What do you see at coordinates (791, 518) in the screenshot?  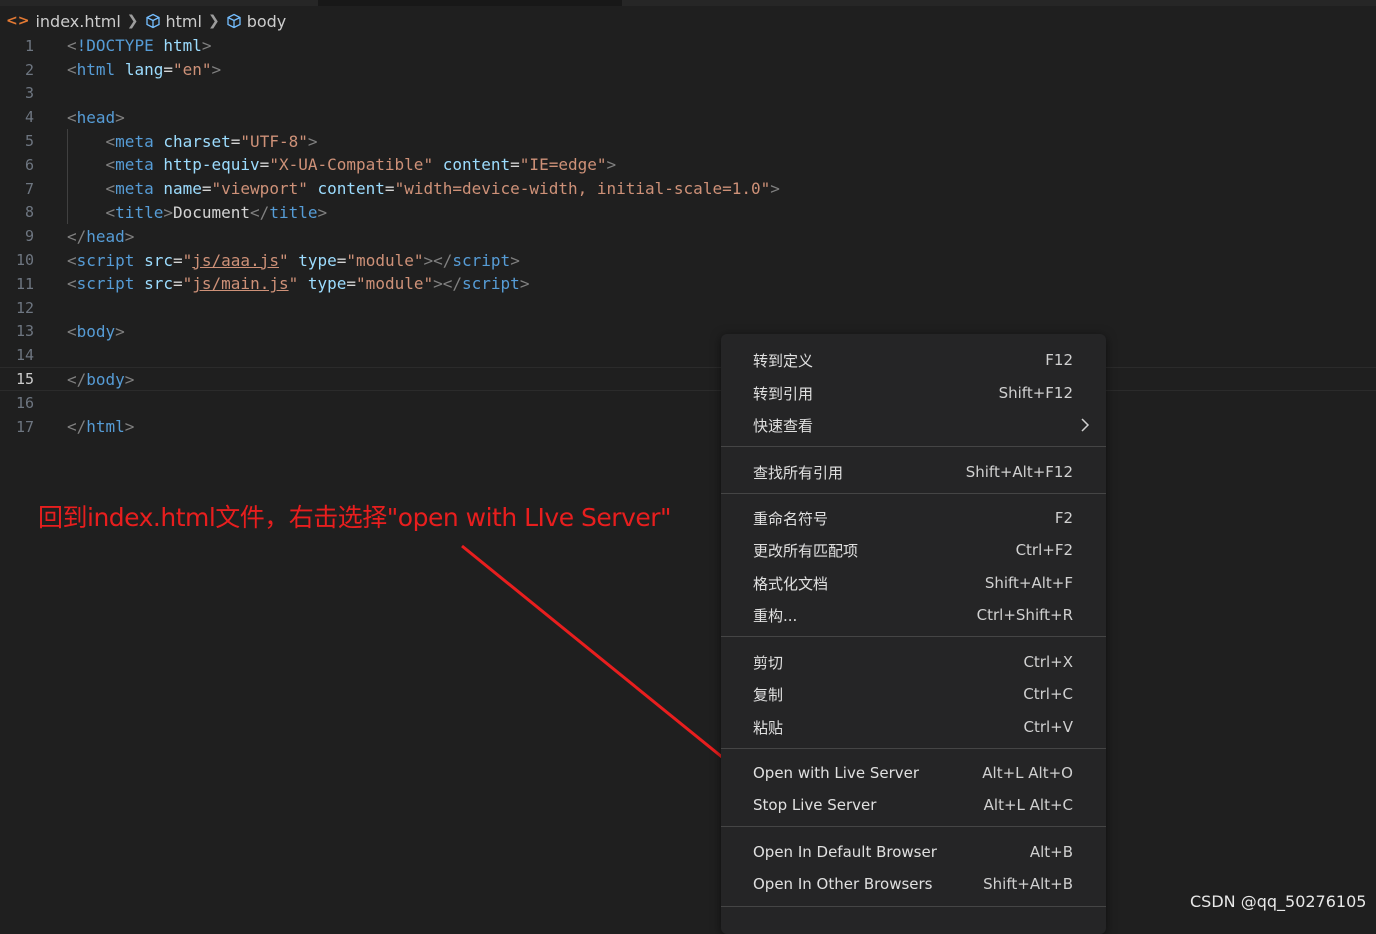 I see `menu-item-label: 重命名符号` at bounding box center [791, 518].